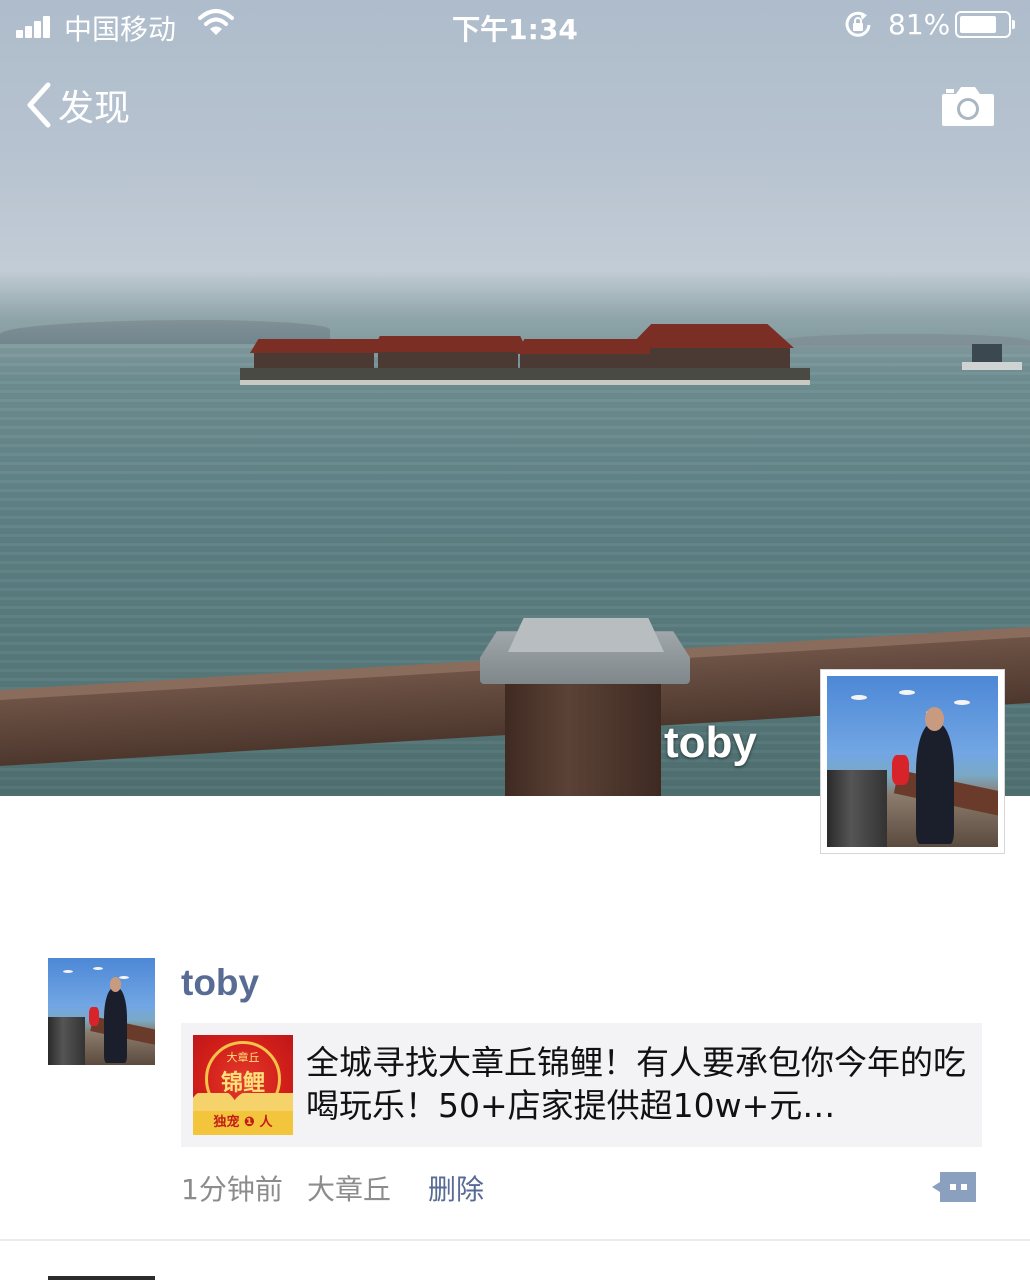 The height and width of the screenshot is (1280, 1030). I want to click on back-button: 发现, so click(77, 105).